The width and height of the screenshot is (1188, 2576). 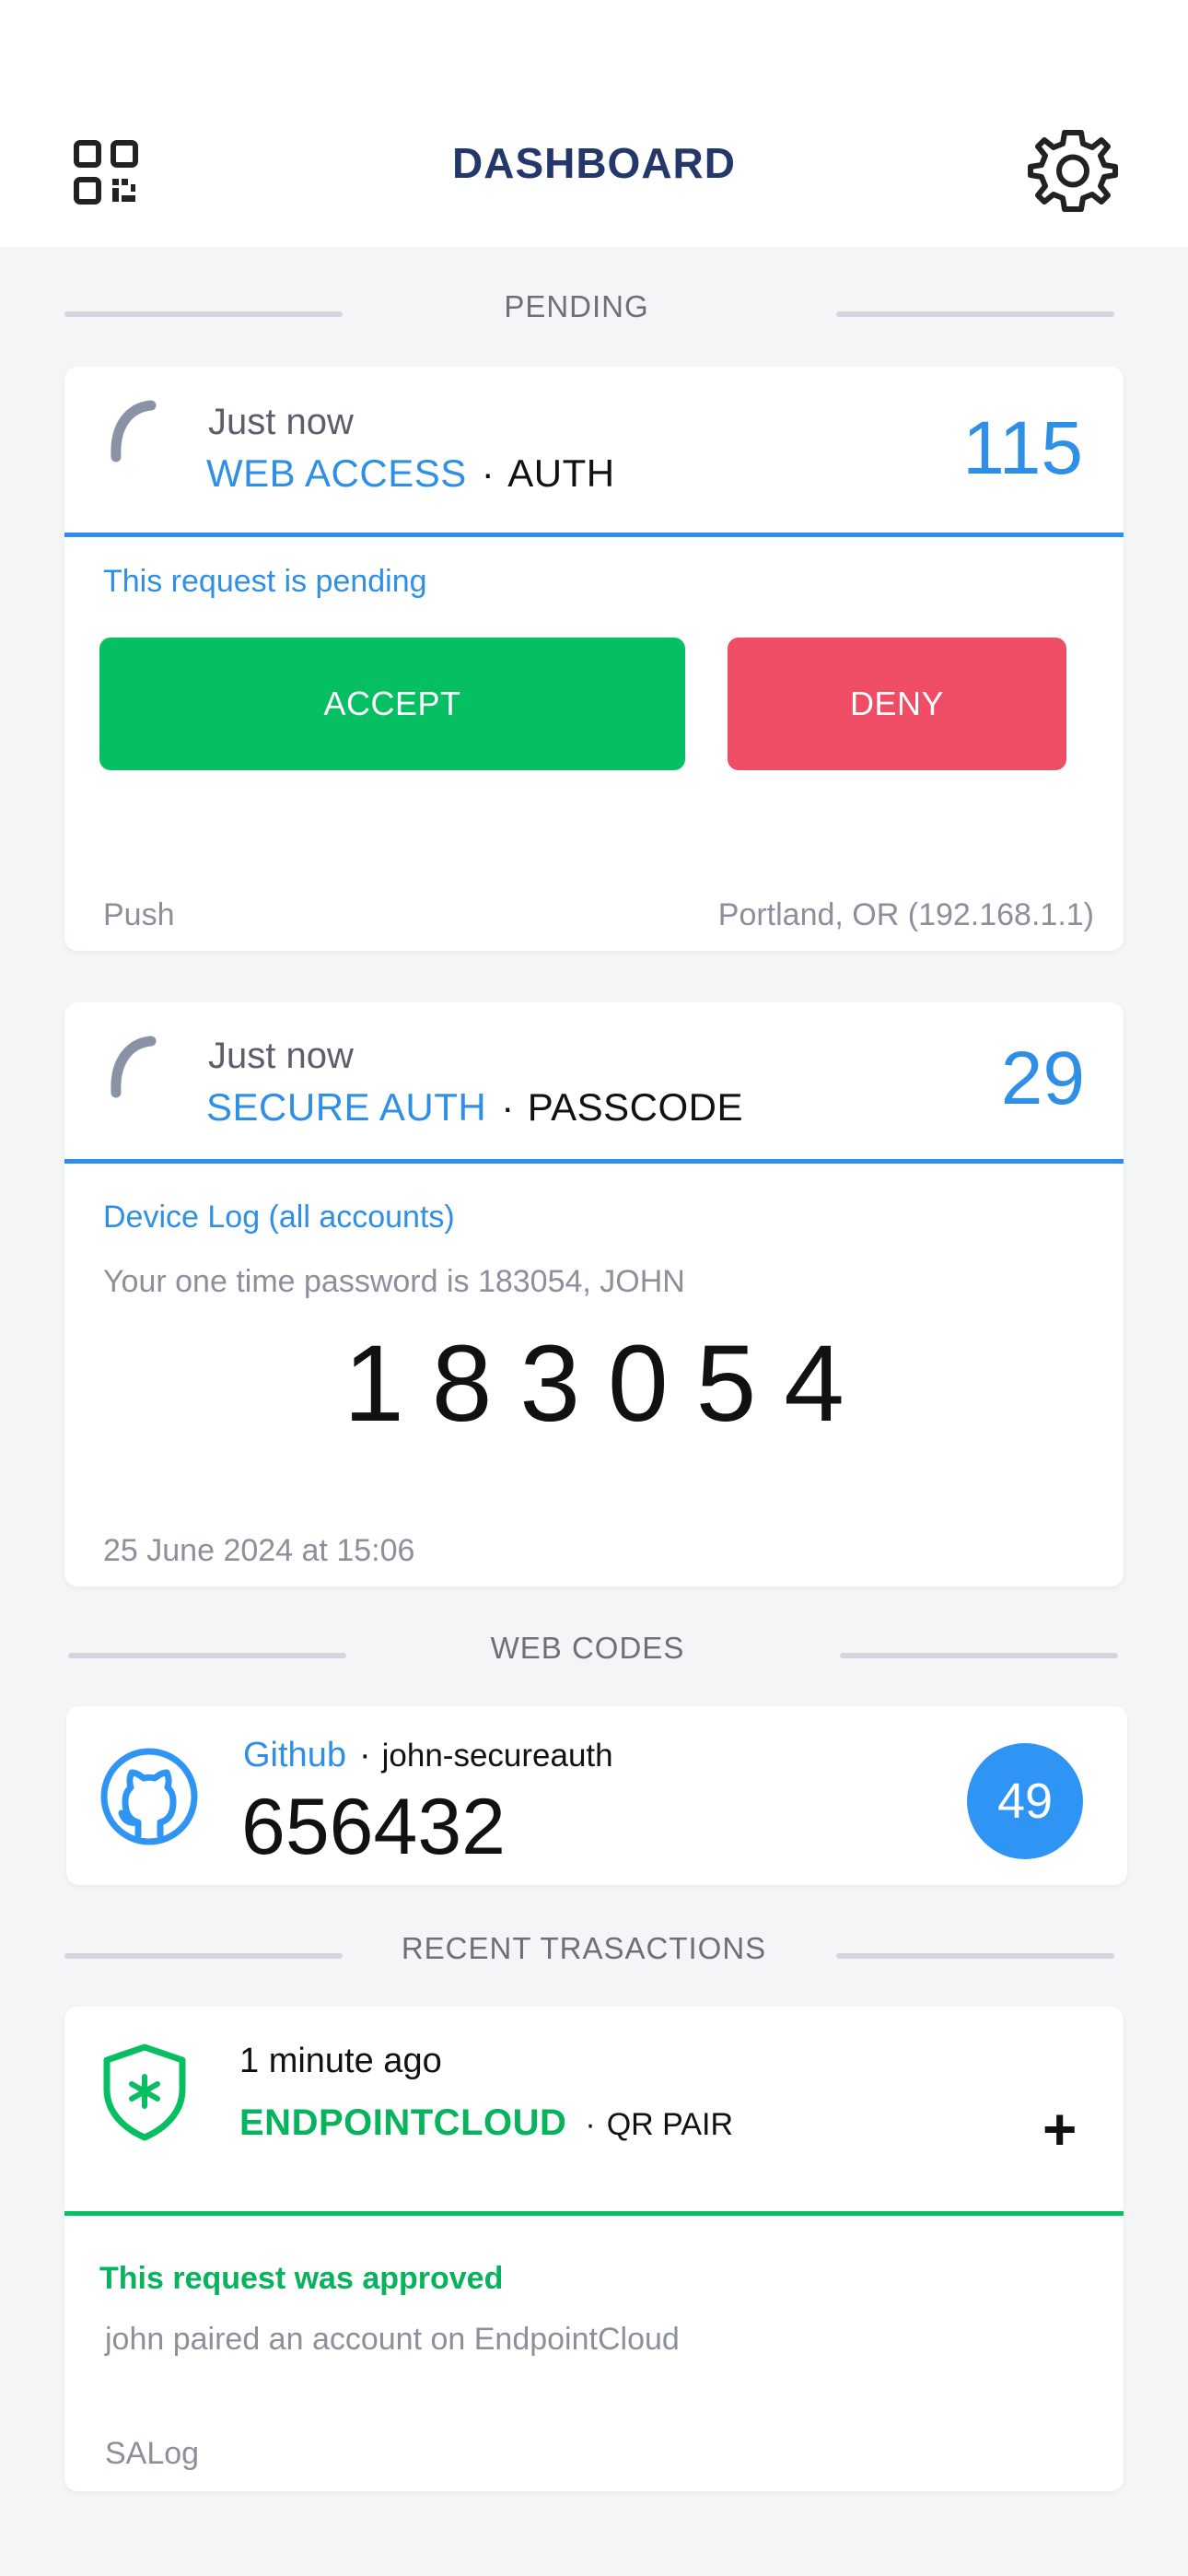 I want to click on section-label: WEB CODES, so click(x=587, y=1648).